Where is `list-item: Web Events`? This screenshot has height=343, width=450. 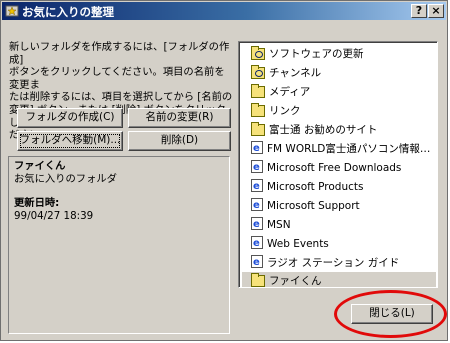 list-item: Web Events is located at coordinates (344, 244).